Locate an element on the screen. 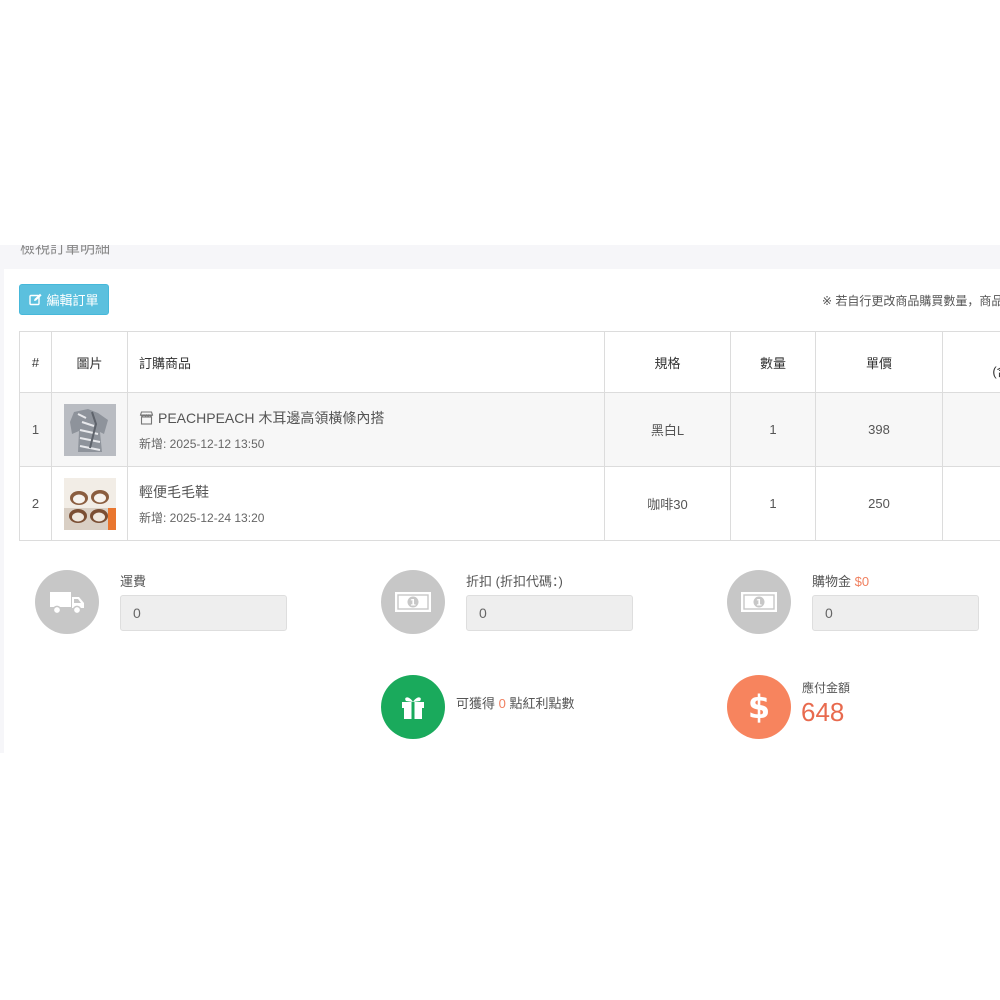 The width and height of the screenshot is (1000, 1000). shipping-label: 運費 is located at coordinates (133, 581).